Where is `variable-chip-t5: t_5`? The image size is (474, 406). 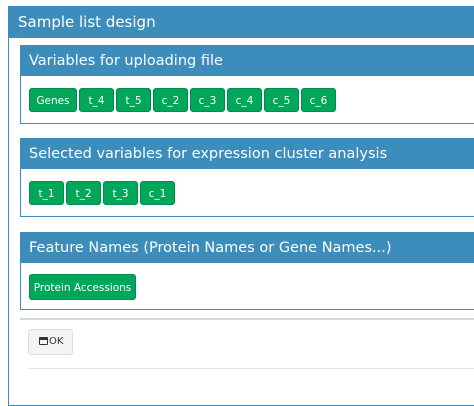
variable-chip-t5: t_5 is located at coordinates (133, 100).